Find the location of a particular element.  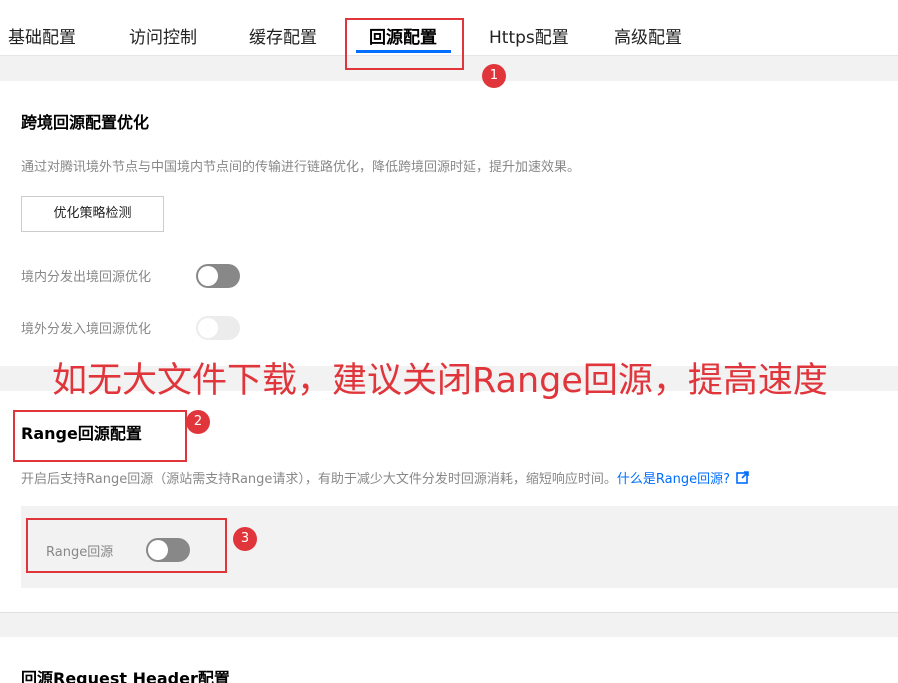

domestic-outbound-label: 境内分发出境回源优化 is located at coordinates (86, 277).